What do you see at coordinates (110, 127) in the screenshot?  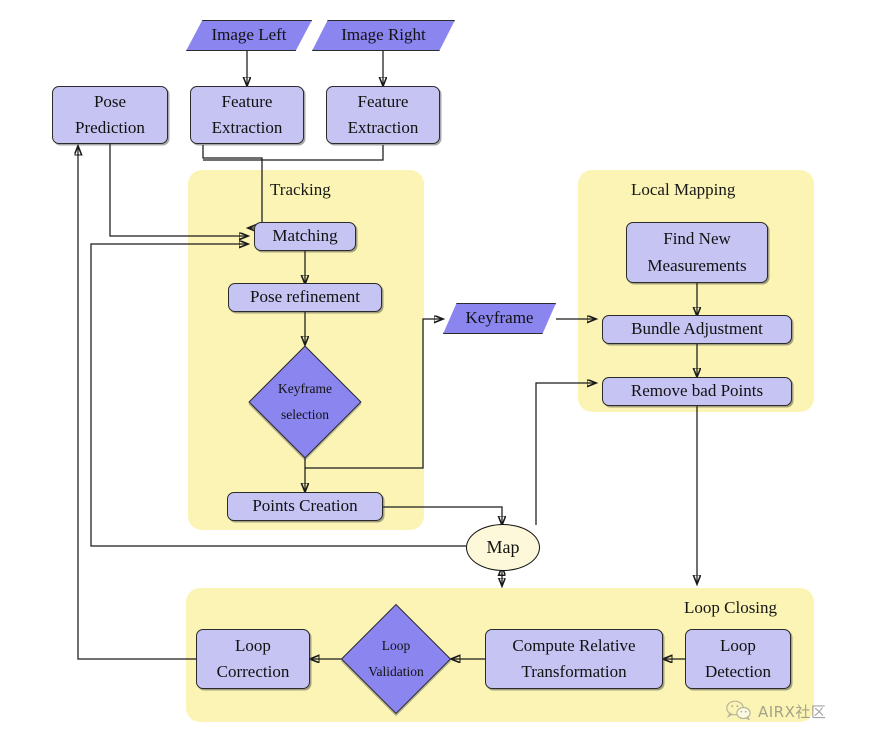 I see `node-label-line2: Prediction` at bounding box center [110, 127].